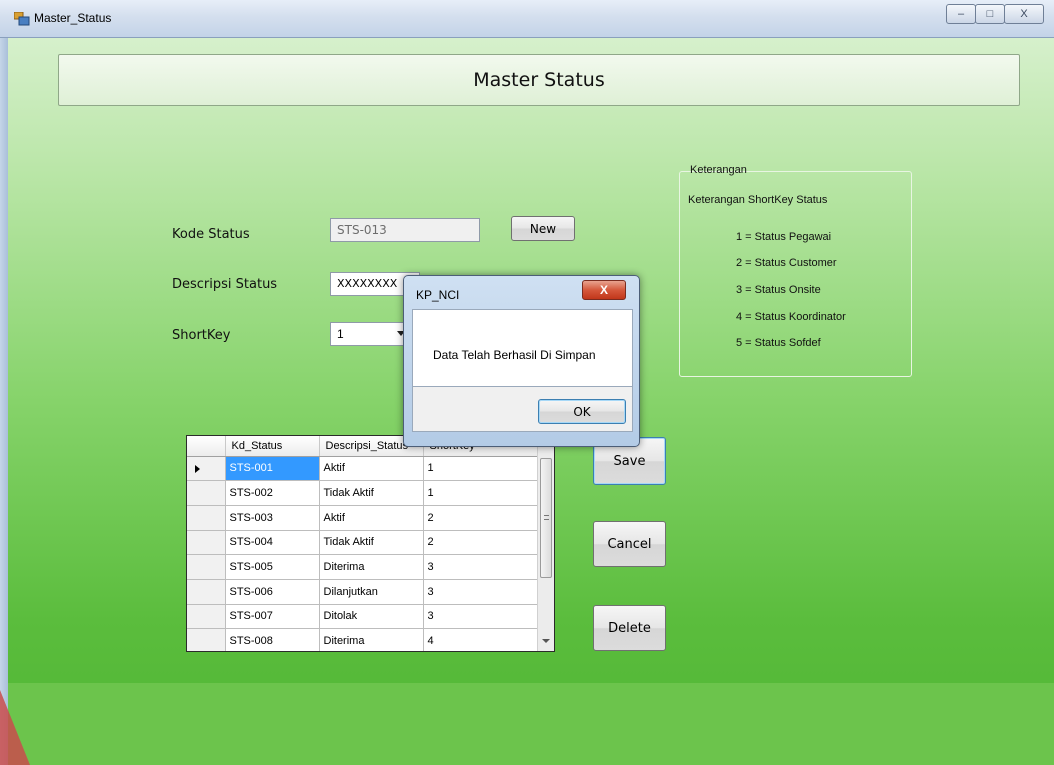 This screenshot has height=765, width=1054. What do you see at coordinates (272, 543) in the screenshot?
I see `cell-kd-status: STS-004` at bounding box center [272, 543].